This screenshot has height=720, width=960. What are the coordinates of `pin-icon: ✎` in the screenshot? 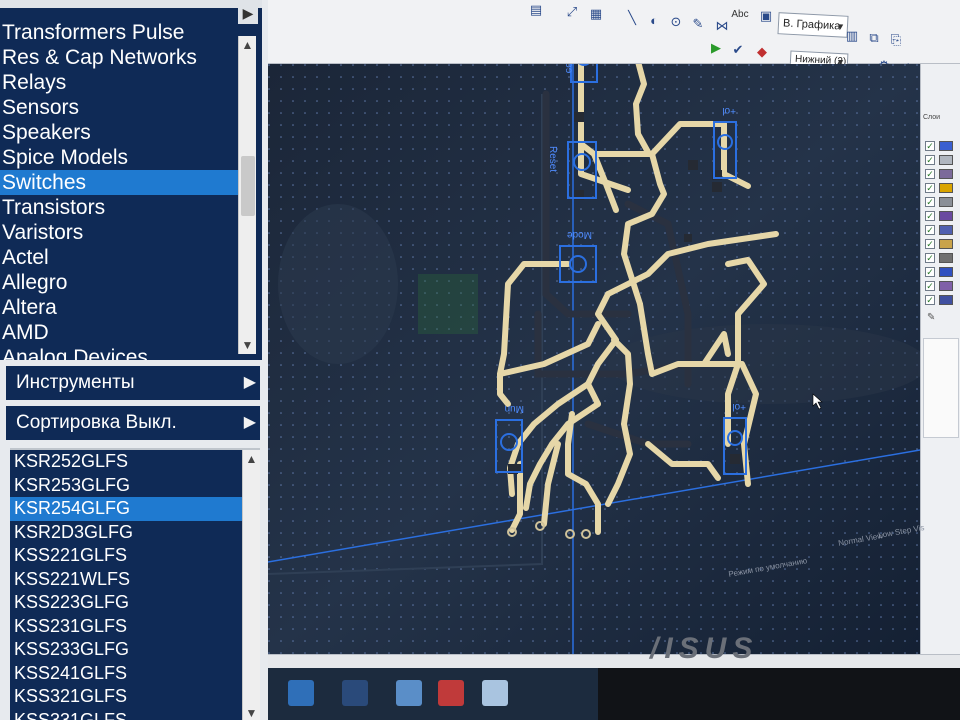 It's located at (931, 317).